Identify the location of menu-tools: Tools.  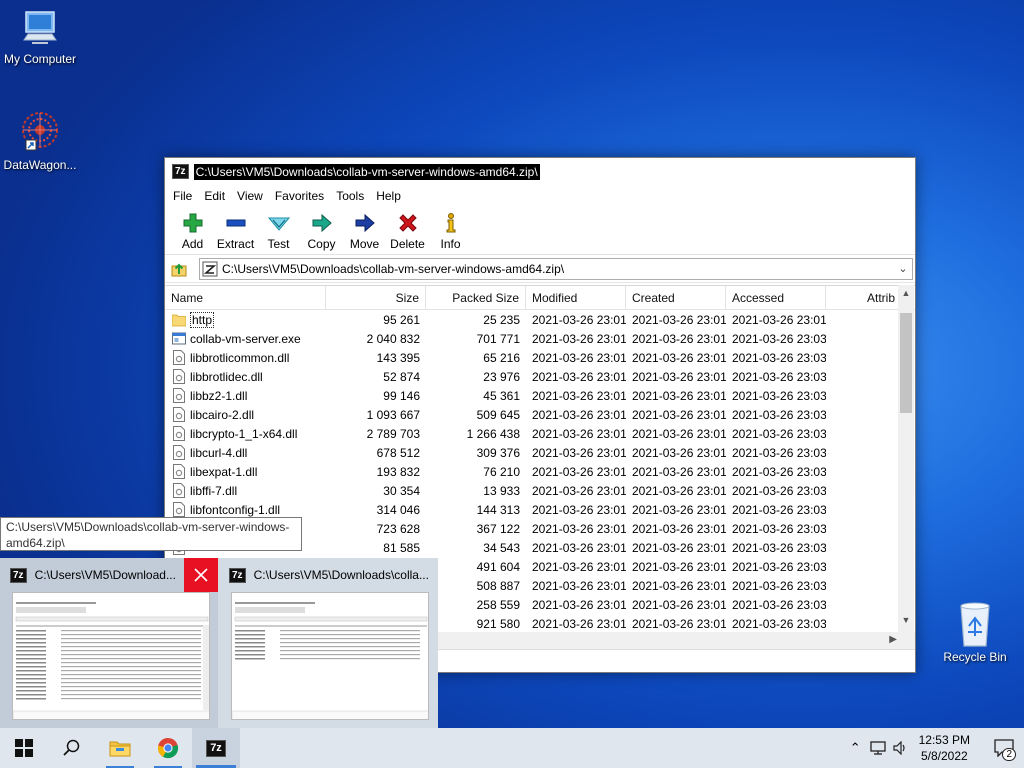
(350, 196).